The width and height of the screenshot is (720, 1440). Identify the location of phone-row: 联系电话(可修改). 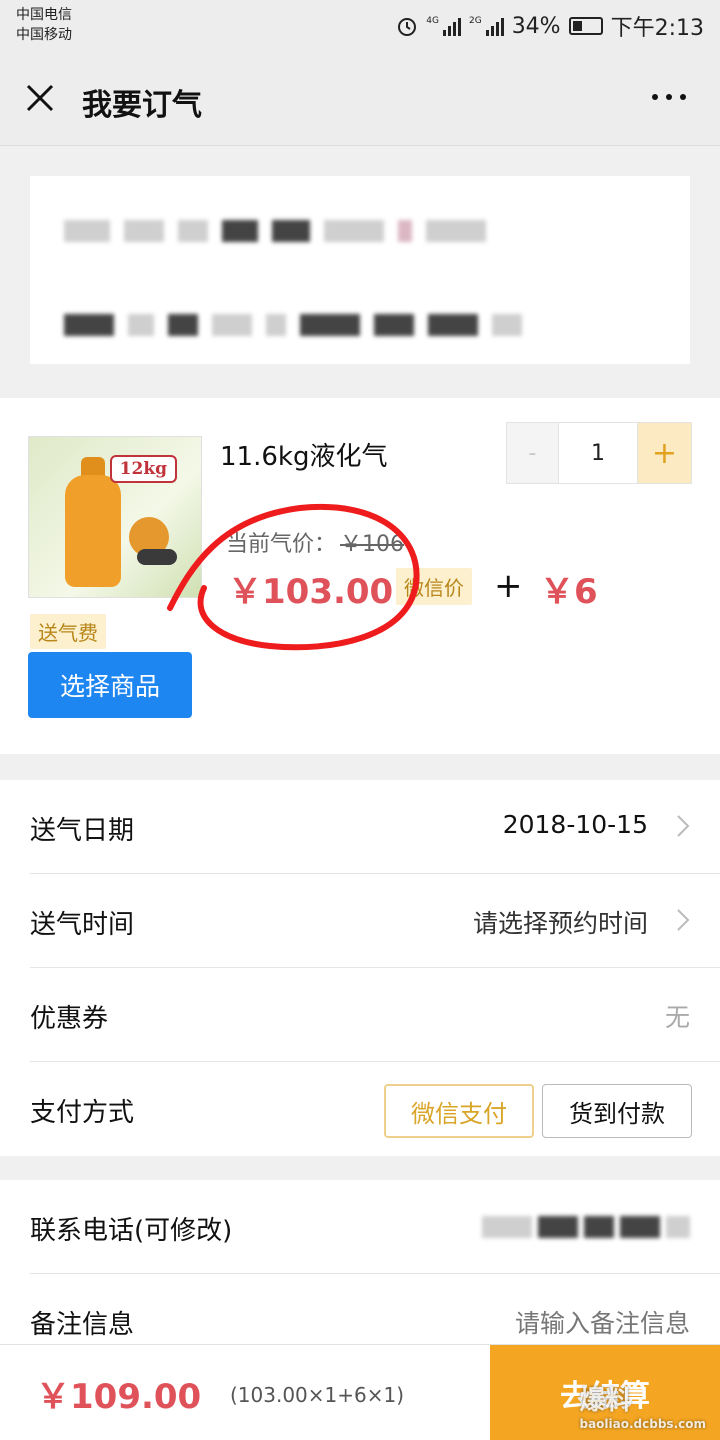
(375, 1227).